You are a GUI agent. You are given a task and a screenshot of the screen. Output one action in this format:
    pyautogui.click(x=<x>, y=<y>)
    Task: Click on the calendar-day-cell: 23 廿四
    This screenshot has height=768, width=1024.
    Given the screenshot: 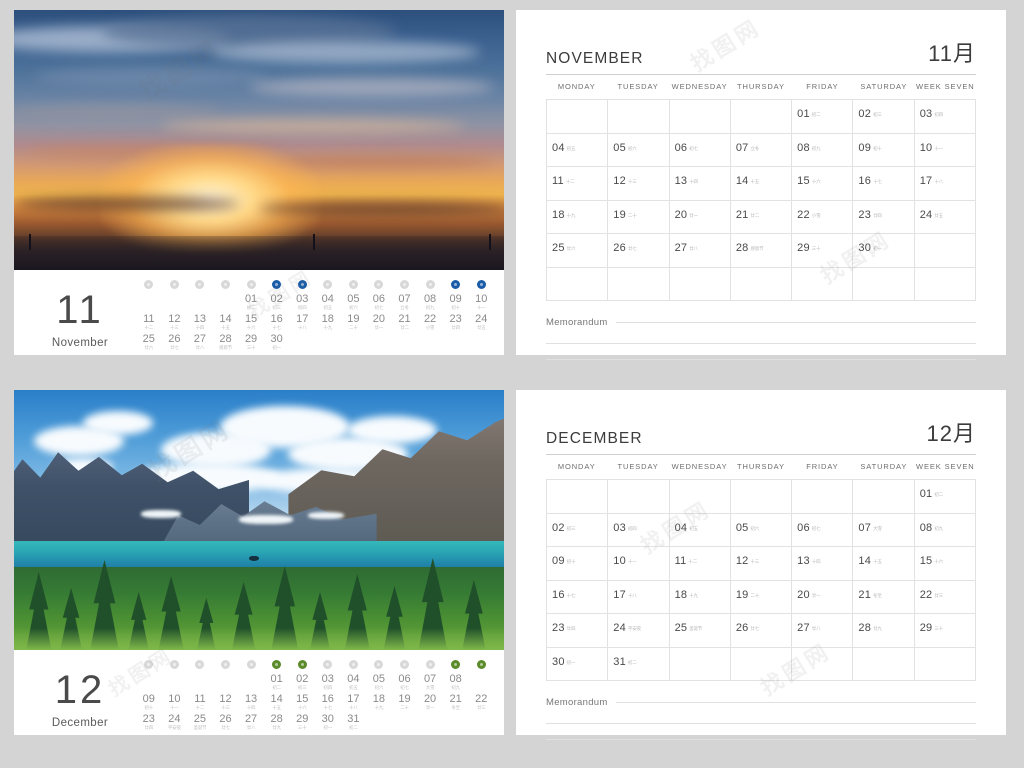 What is the action you would take?
    pyautogui.click(x=578, y=631)
    